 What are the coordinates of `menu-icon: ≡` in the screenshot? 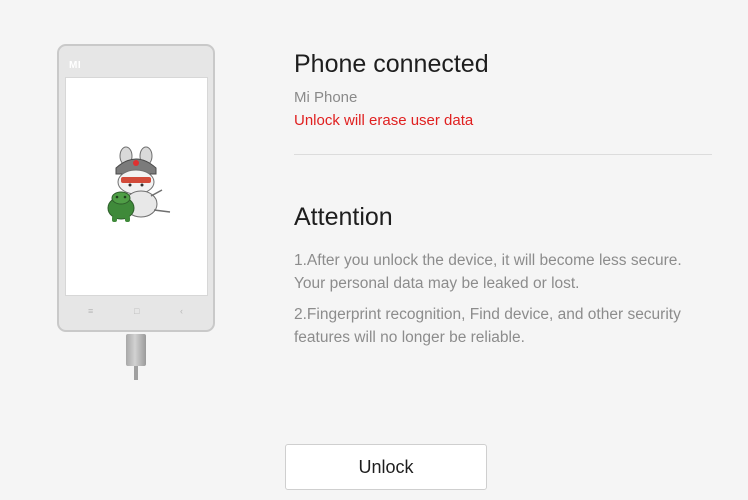 It's located at (91, 311).